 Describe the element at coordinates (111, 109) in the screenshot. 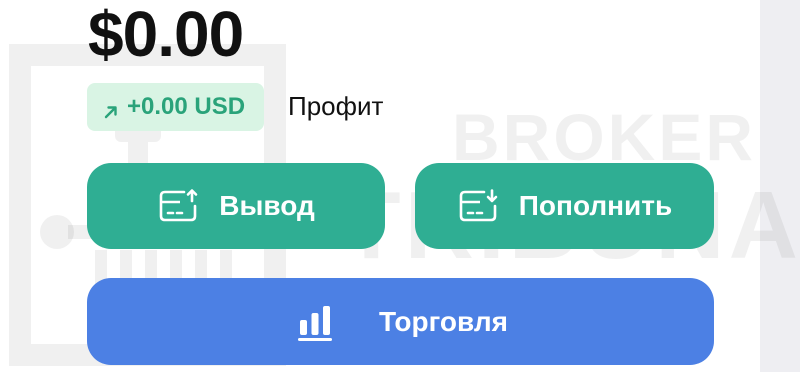

I see `arrow-up-right-icon` at that location.